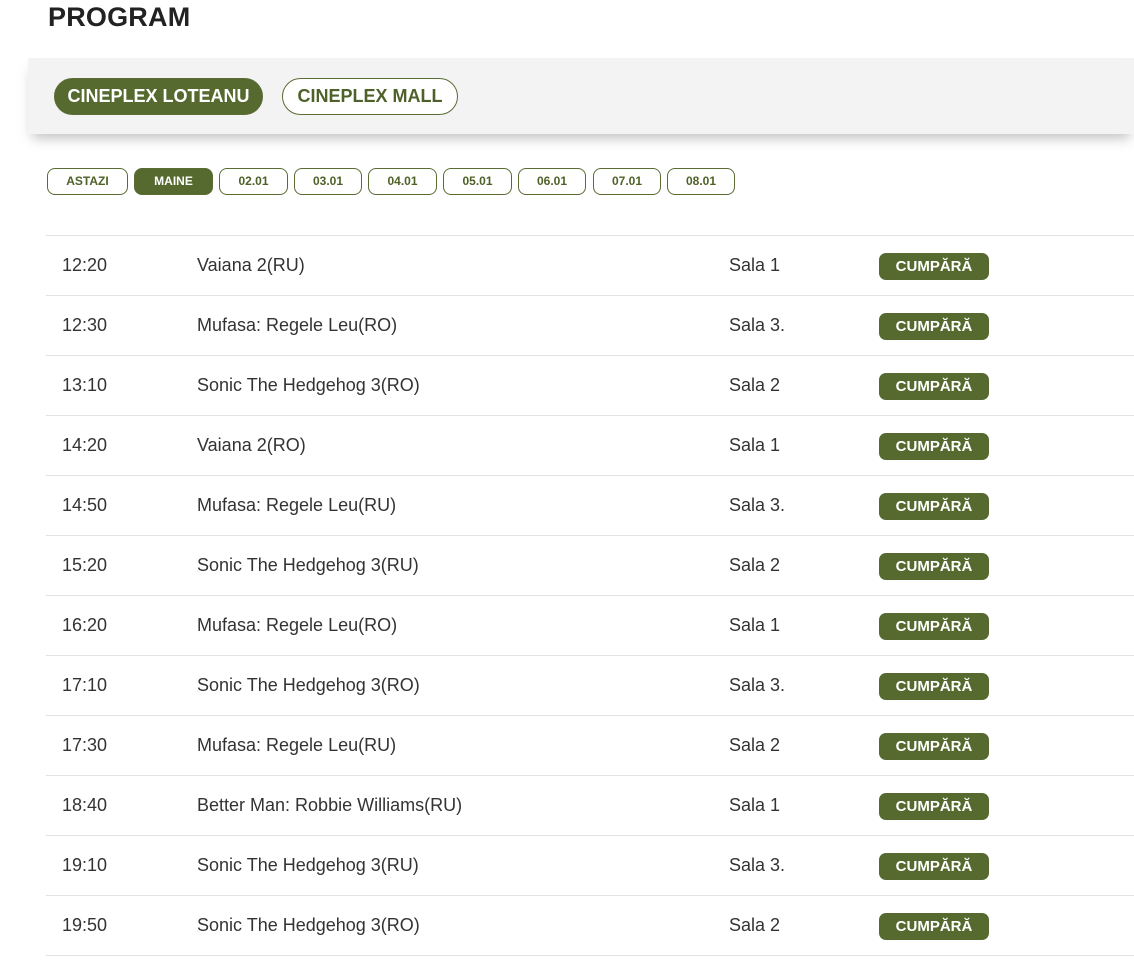 The image size is (1134, 969). Describe the element at coordinates (85, 265) in the screenshot. I see `showtime: 12:20` at that location.